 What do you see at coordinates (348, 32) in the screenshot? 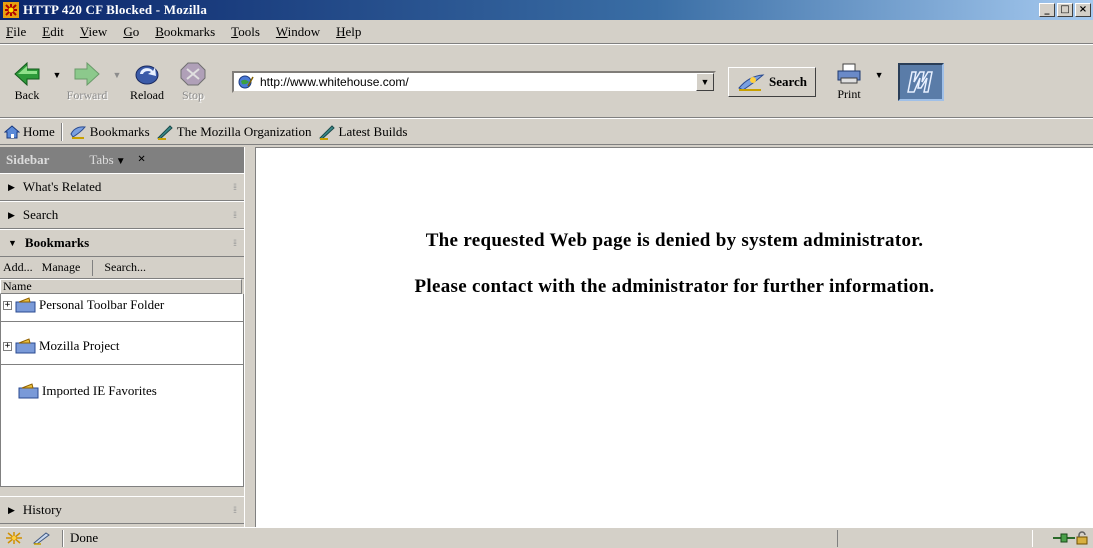
I see `menu-help: Help` at bounding box center [348, 32].